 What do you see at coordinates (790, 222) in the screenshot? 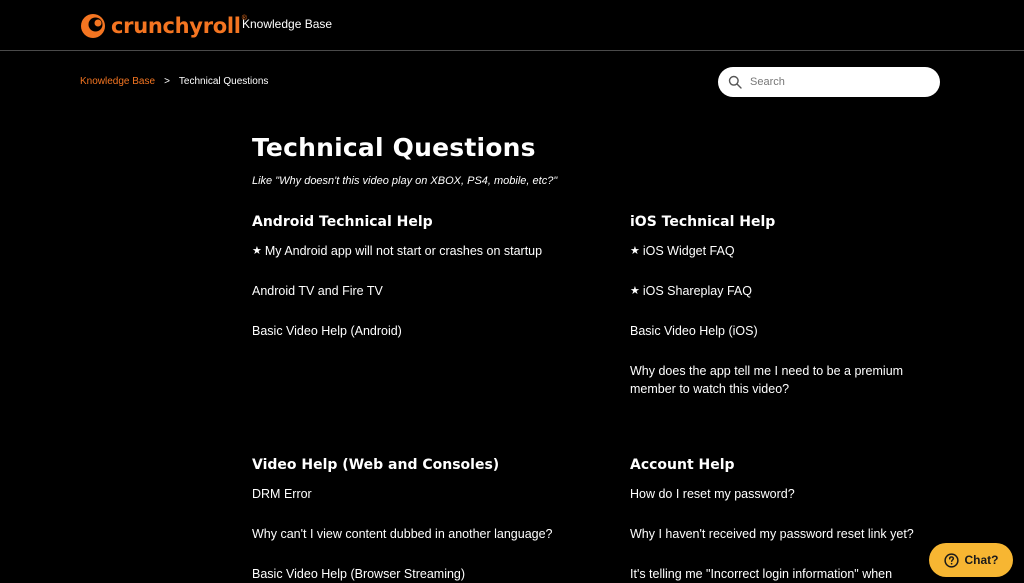
I see `section-title: iOS Technical Help` at bounding box center [790, 222].